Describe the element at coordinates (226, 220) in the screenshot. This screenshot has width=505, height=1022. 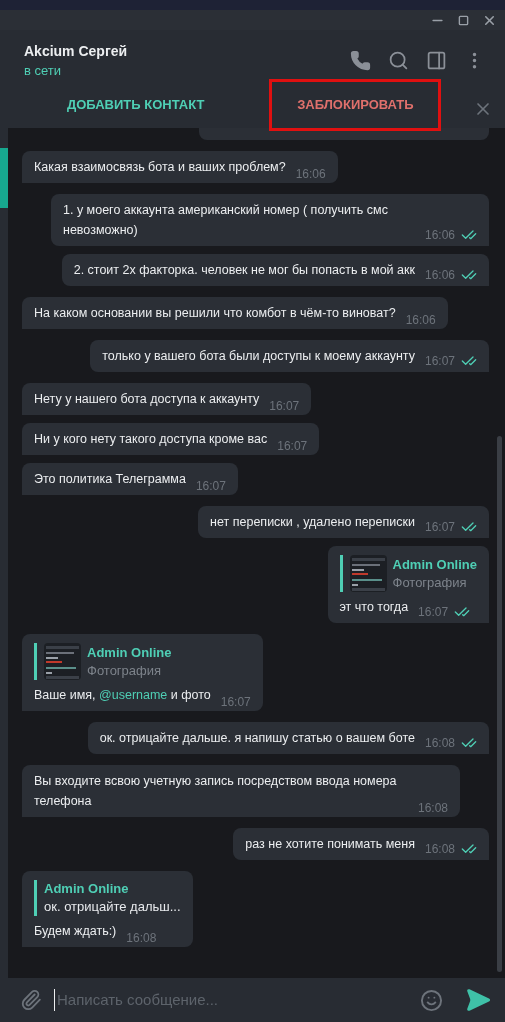
I see `message-text: 1. у моего аккаунта американский номер ( получить смс невозможно)` at that location.